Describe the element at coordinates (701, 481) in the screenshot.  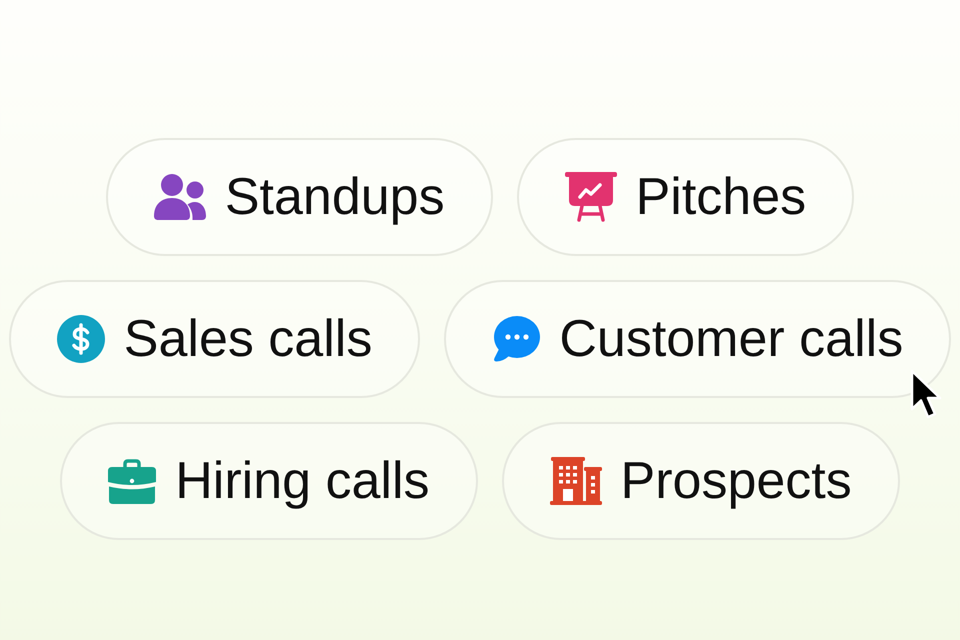
I see `category-chip: Prospects` at that location.